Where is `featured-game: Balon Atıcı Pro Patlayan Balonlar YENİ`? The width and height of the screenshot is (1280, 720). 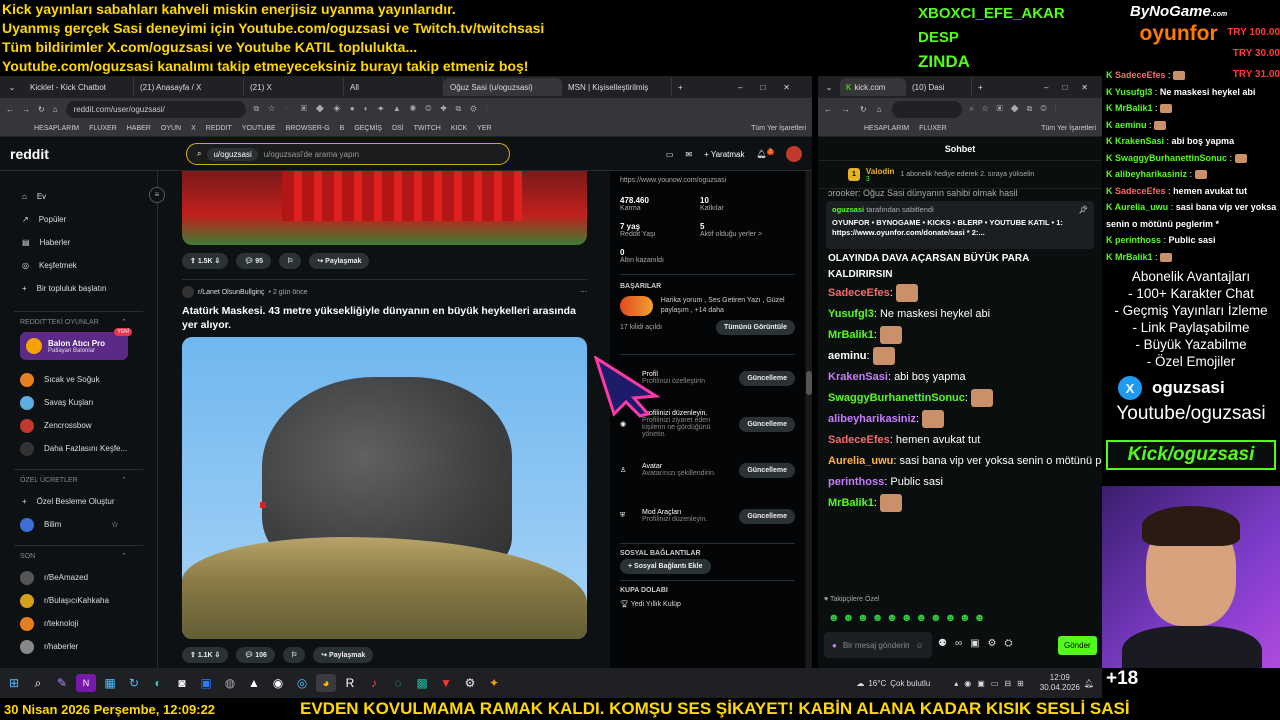 featured-game: Balon Atıcı Pro Patlayan Balonlar YENİ is located at coordinates (76, 344).